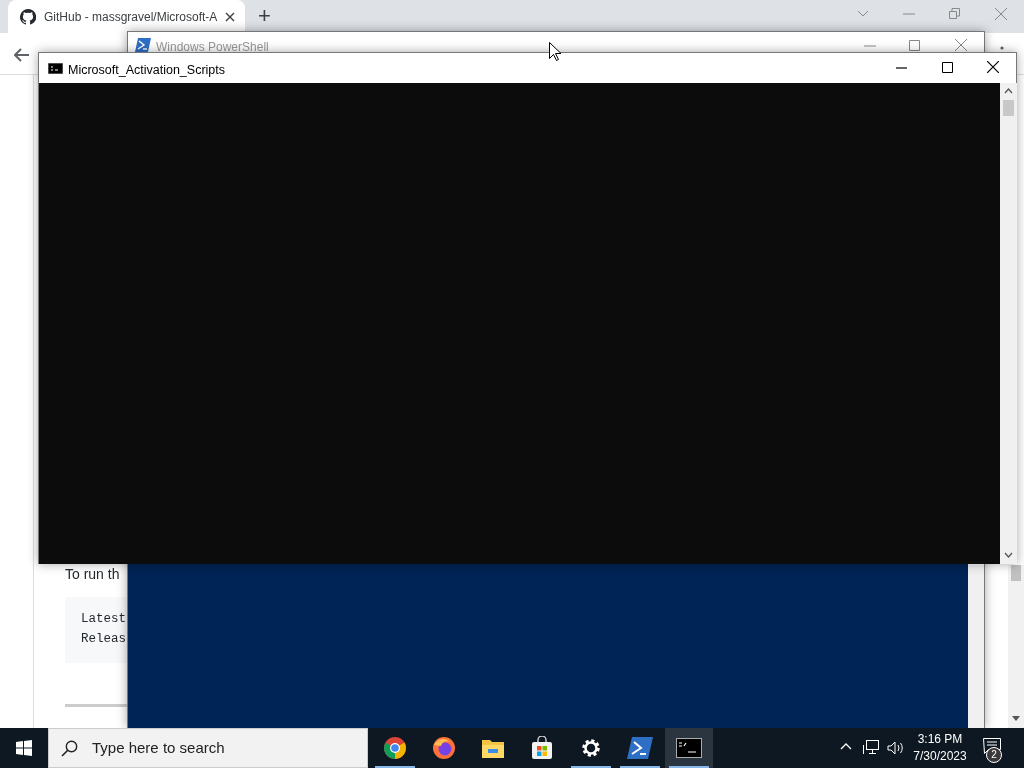 This screenshot has width=1024, height=768. I want to click on clock: 3:16 PM 7/30/2023, so click(940, 748).